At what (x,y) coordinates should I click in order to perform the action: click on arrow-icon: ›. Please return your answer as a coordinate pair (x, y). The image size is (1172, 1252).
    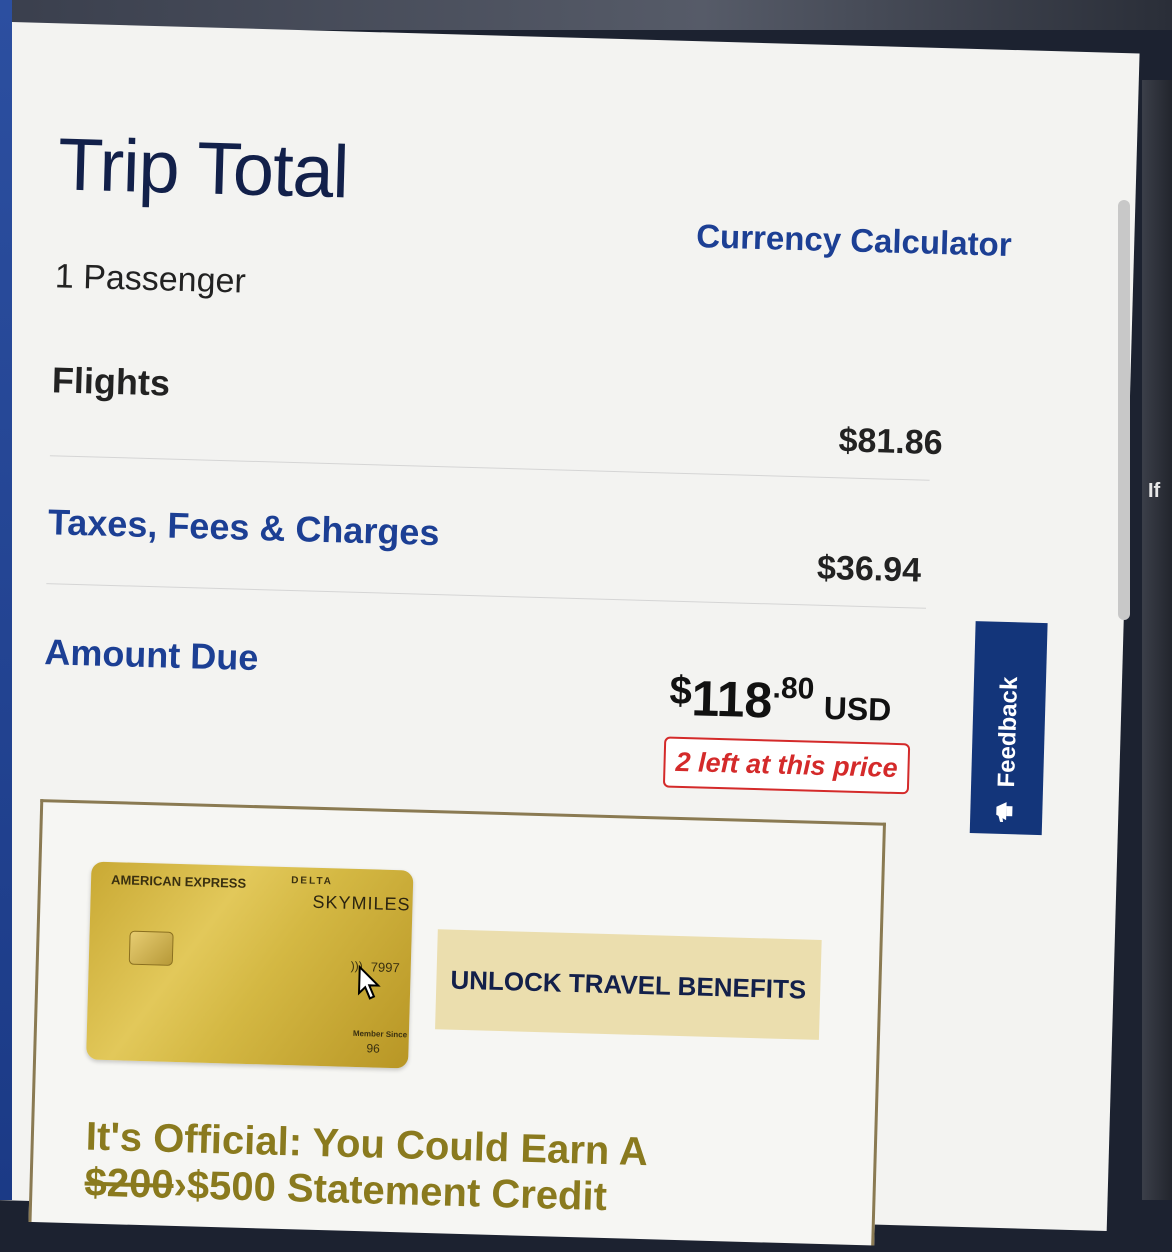
    Looking at the image, I should click on (180, 1185).